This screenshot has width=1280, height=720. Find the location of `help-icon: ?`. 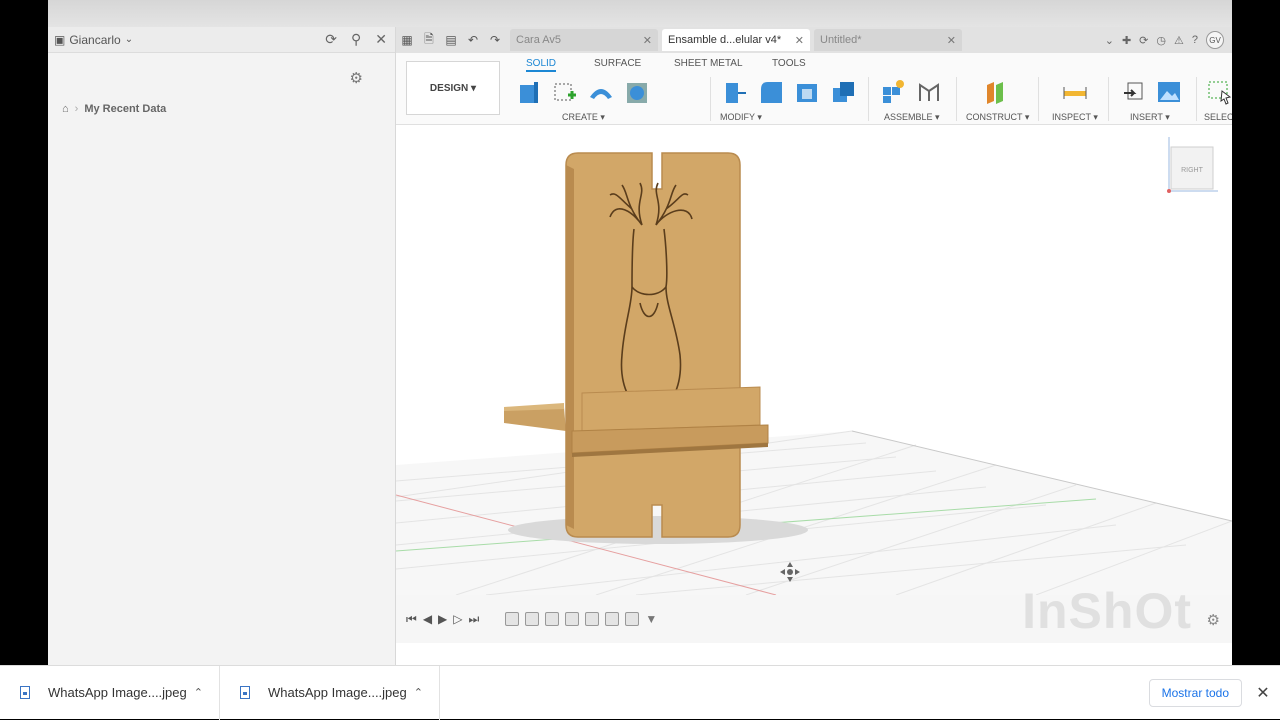

help-icon: ? is located at coordinates (1195, 40).